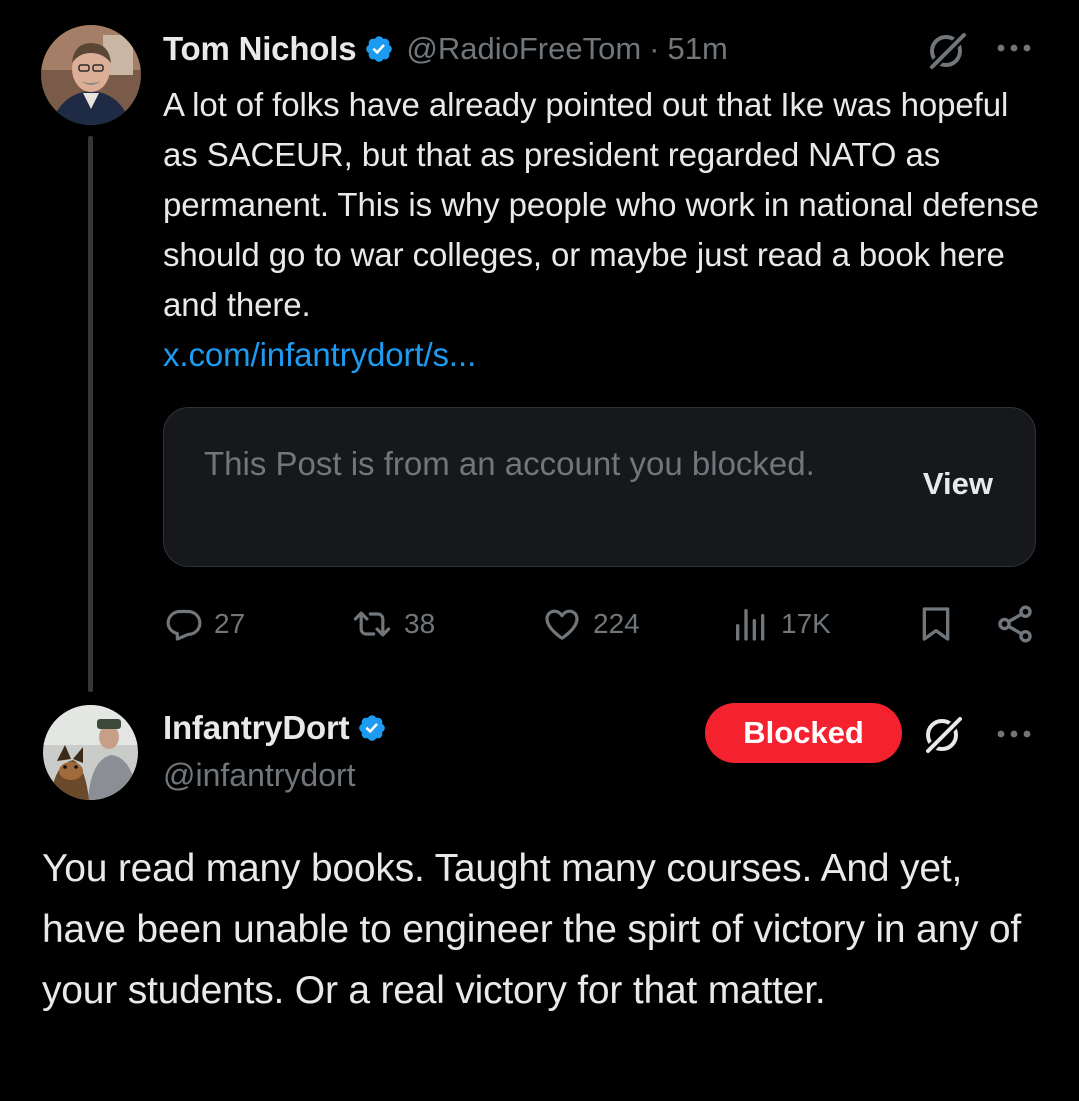 The height and width of the screenshot is (1101, 1079). What do you see at coordinates (616, 623) in the screenshot?
I see `like-count: 224` at bounding box center [616, 623].